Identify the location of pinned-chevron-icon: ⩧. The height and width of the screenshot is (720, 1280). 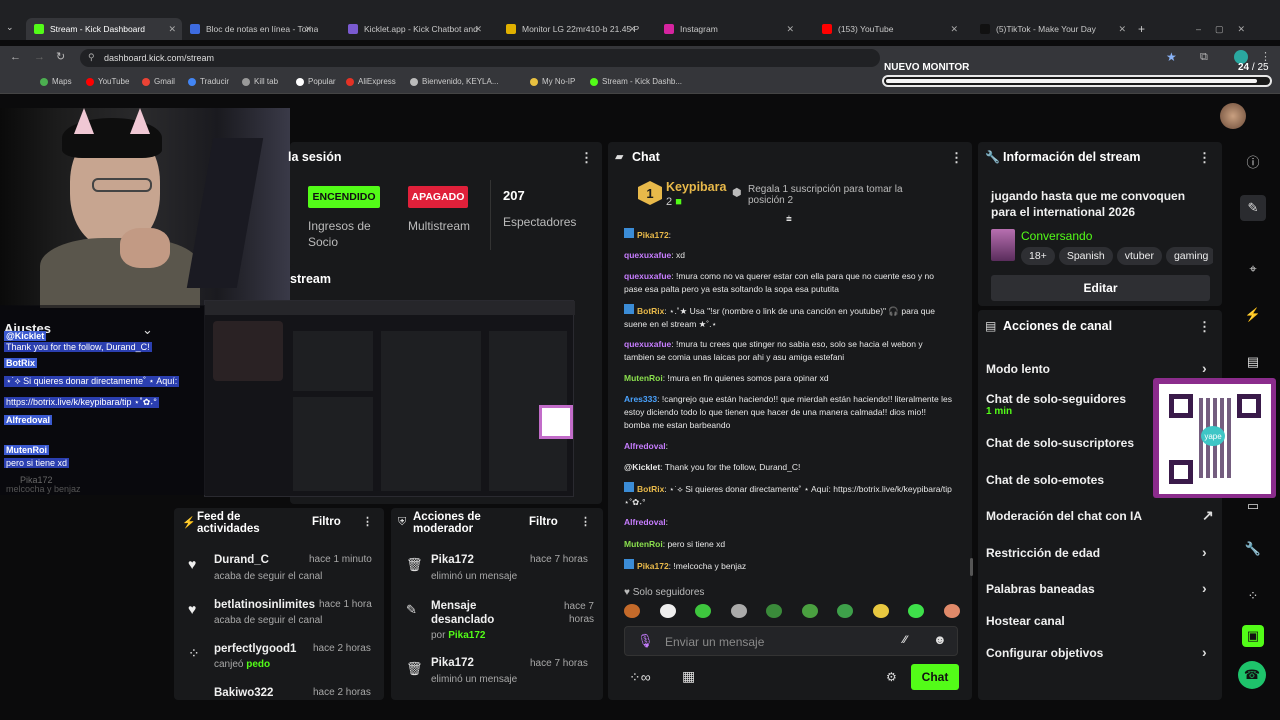
(789, 219).